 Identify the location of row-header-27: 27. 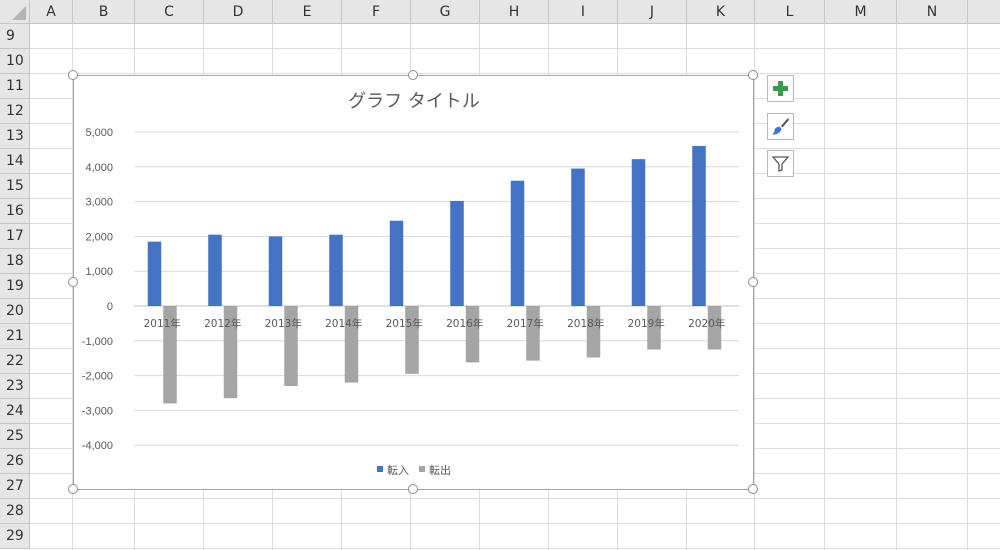
(15, 486).